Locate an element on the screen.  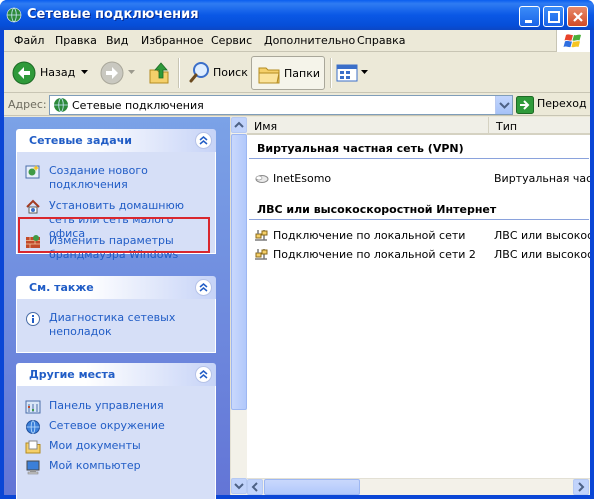
see-also-title: См. также is located at coordinates (61, 287).